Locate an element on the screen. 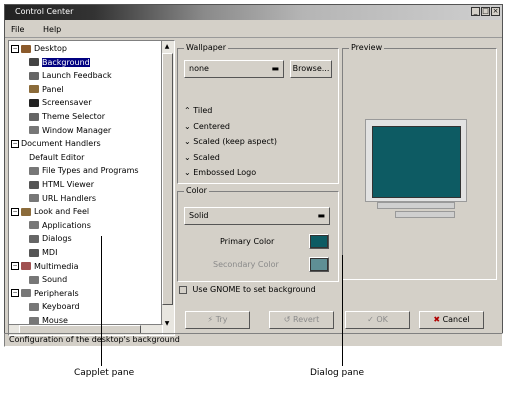 This screenshot has width=510, height=400. scroll-down-icon: ▼ is located at coordinates (167, 324).